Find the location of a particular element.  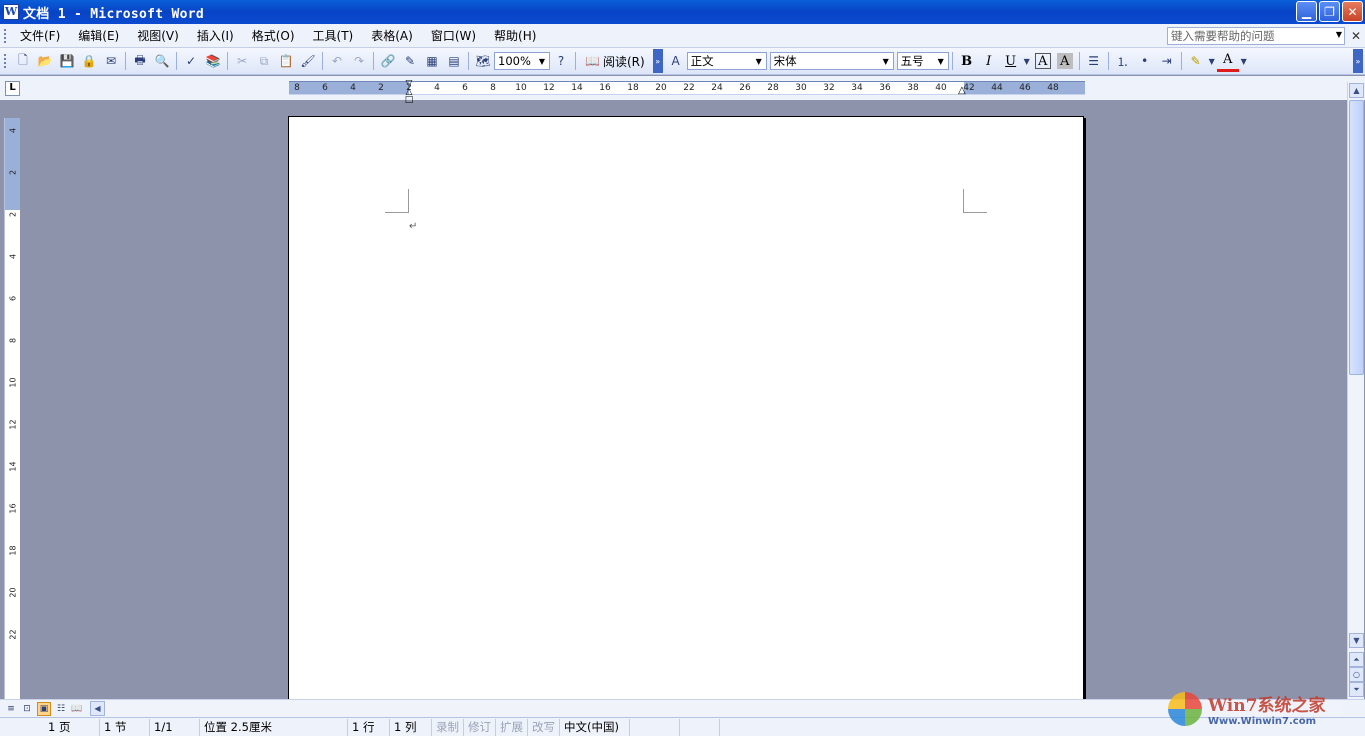

menu-format: 格式(O) is located at coordinates (274, 35).